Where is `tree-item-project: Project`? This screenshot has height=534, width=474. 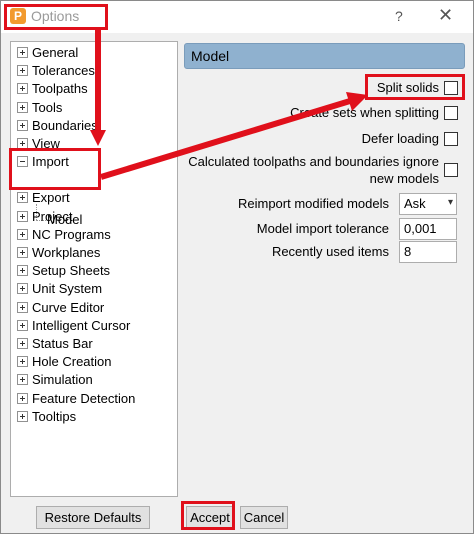
tree-item-project: Project is located at coordinates (44, 217).